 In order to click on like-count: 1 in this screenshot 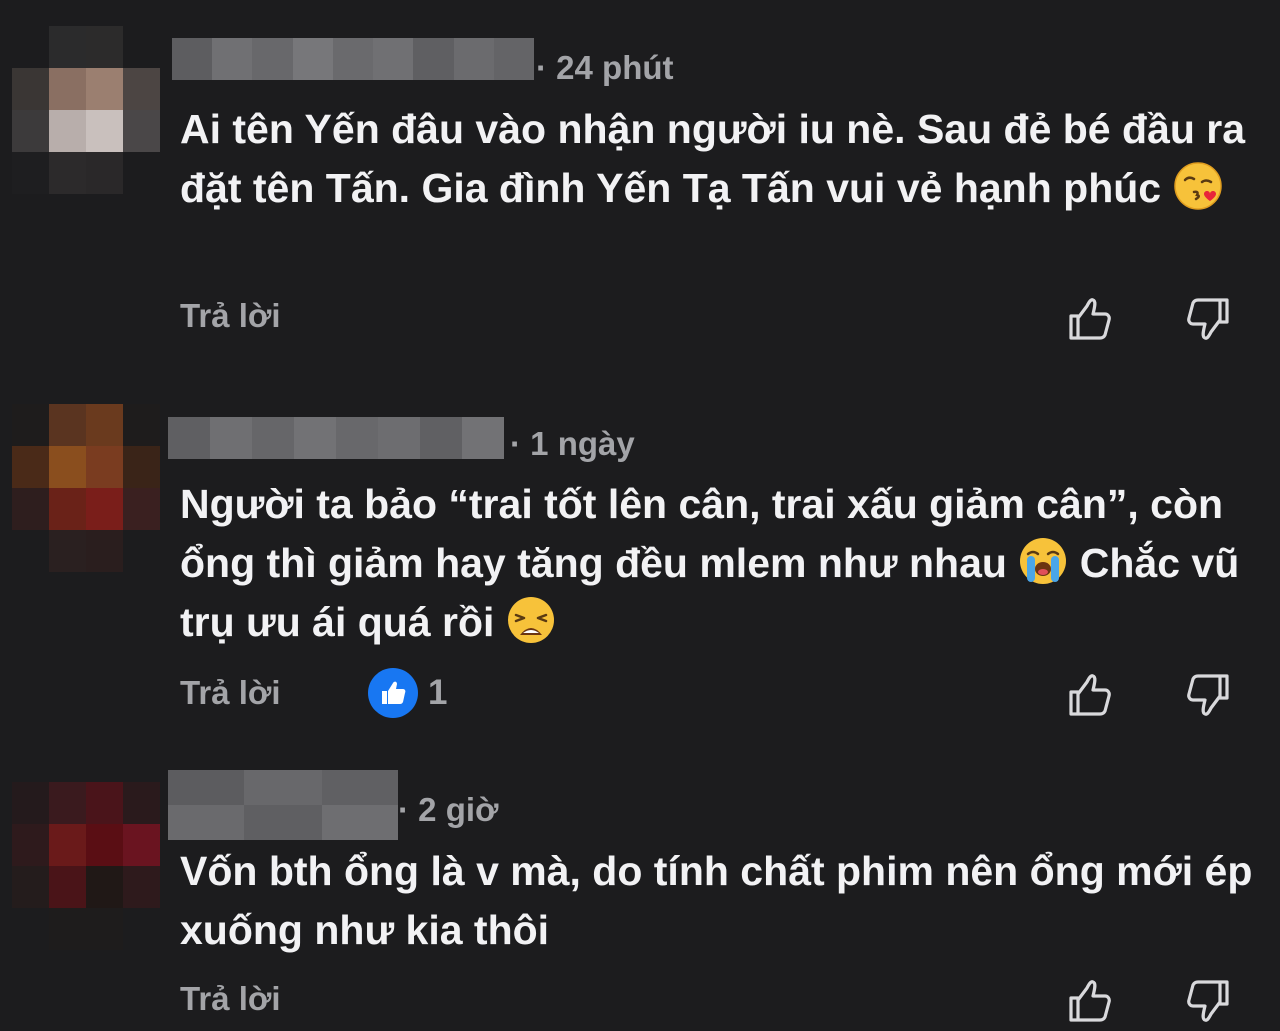, I will do `click(438, 692)`.